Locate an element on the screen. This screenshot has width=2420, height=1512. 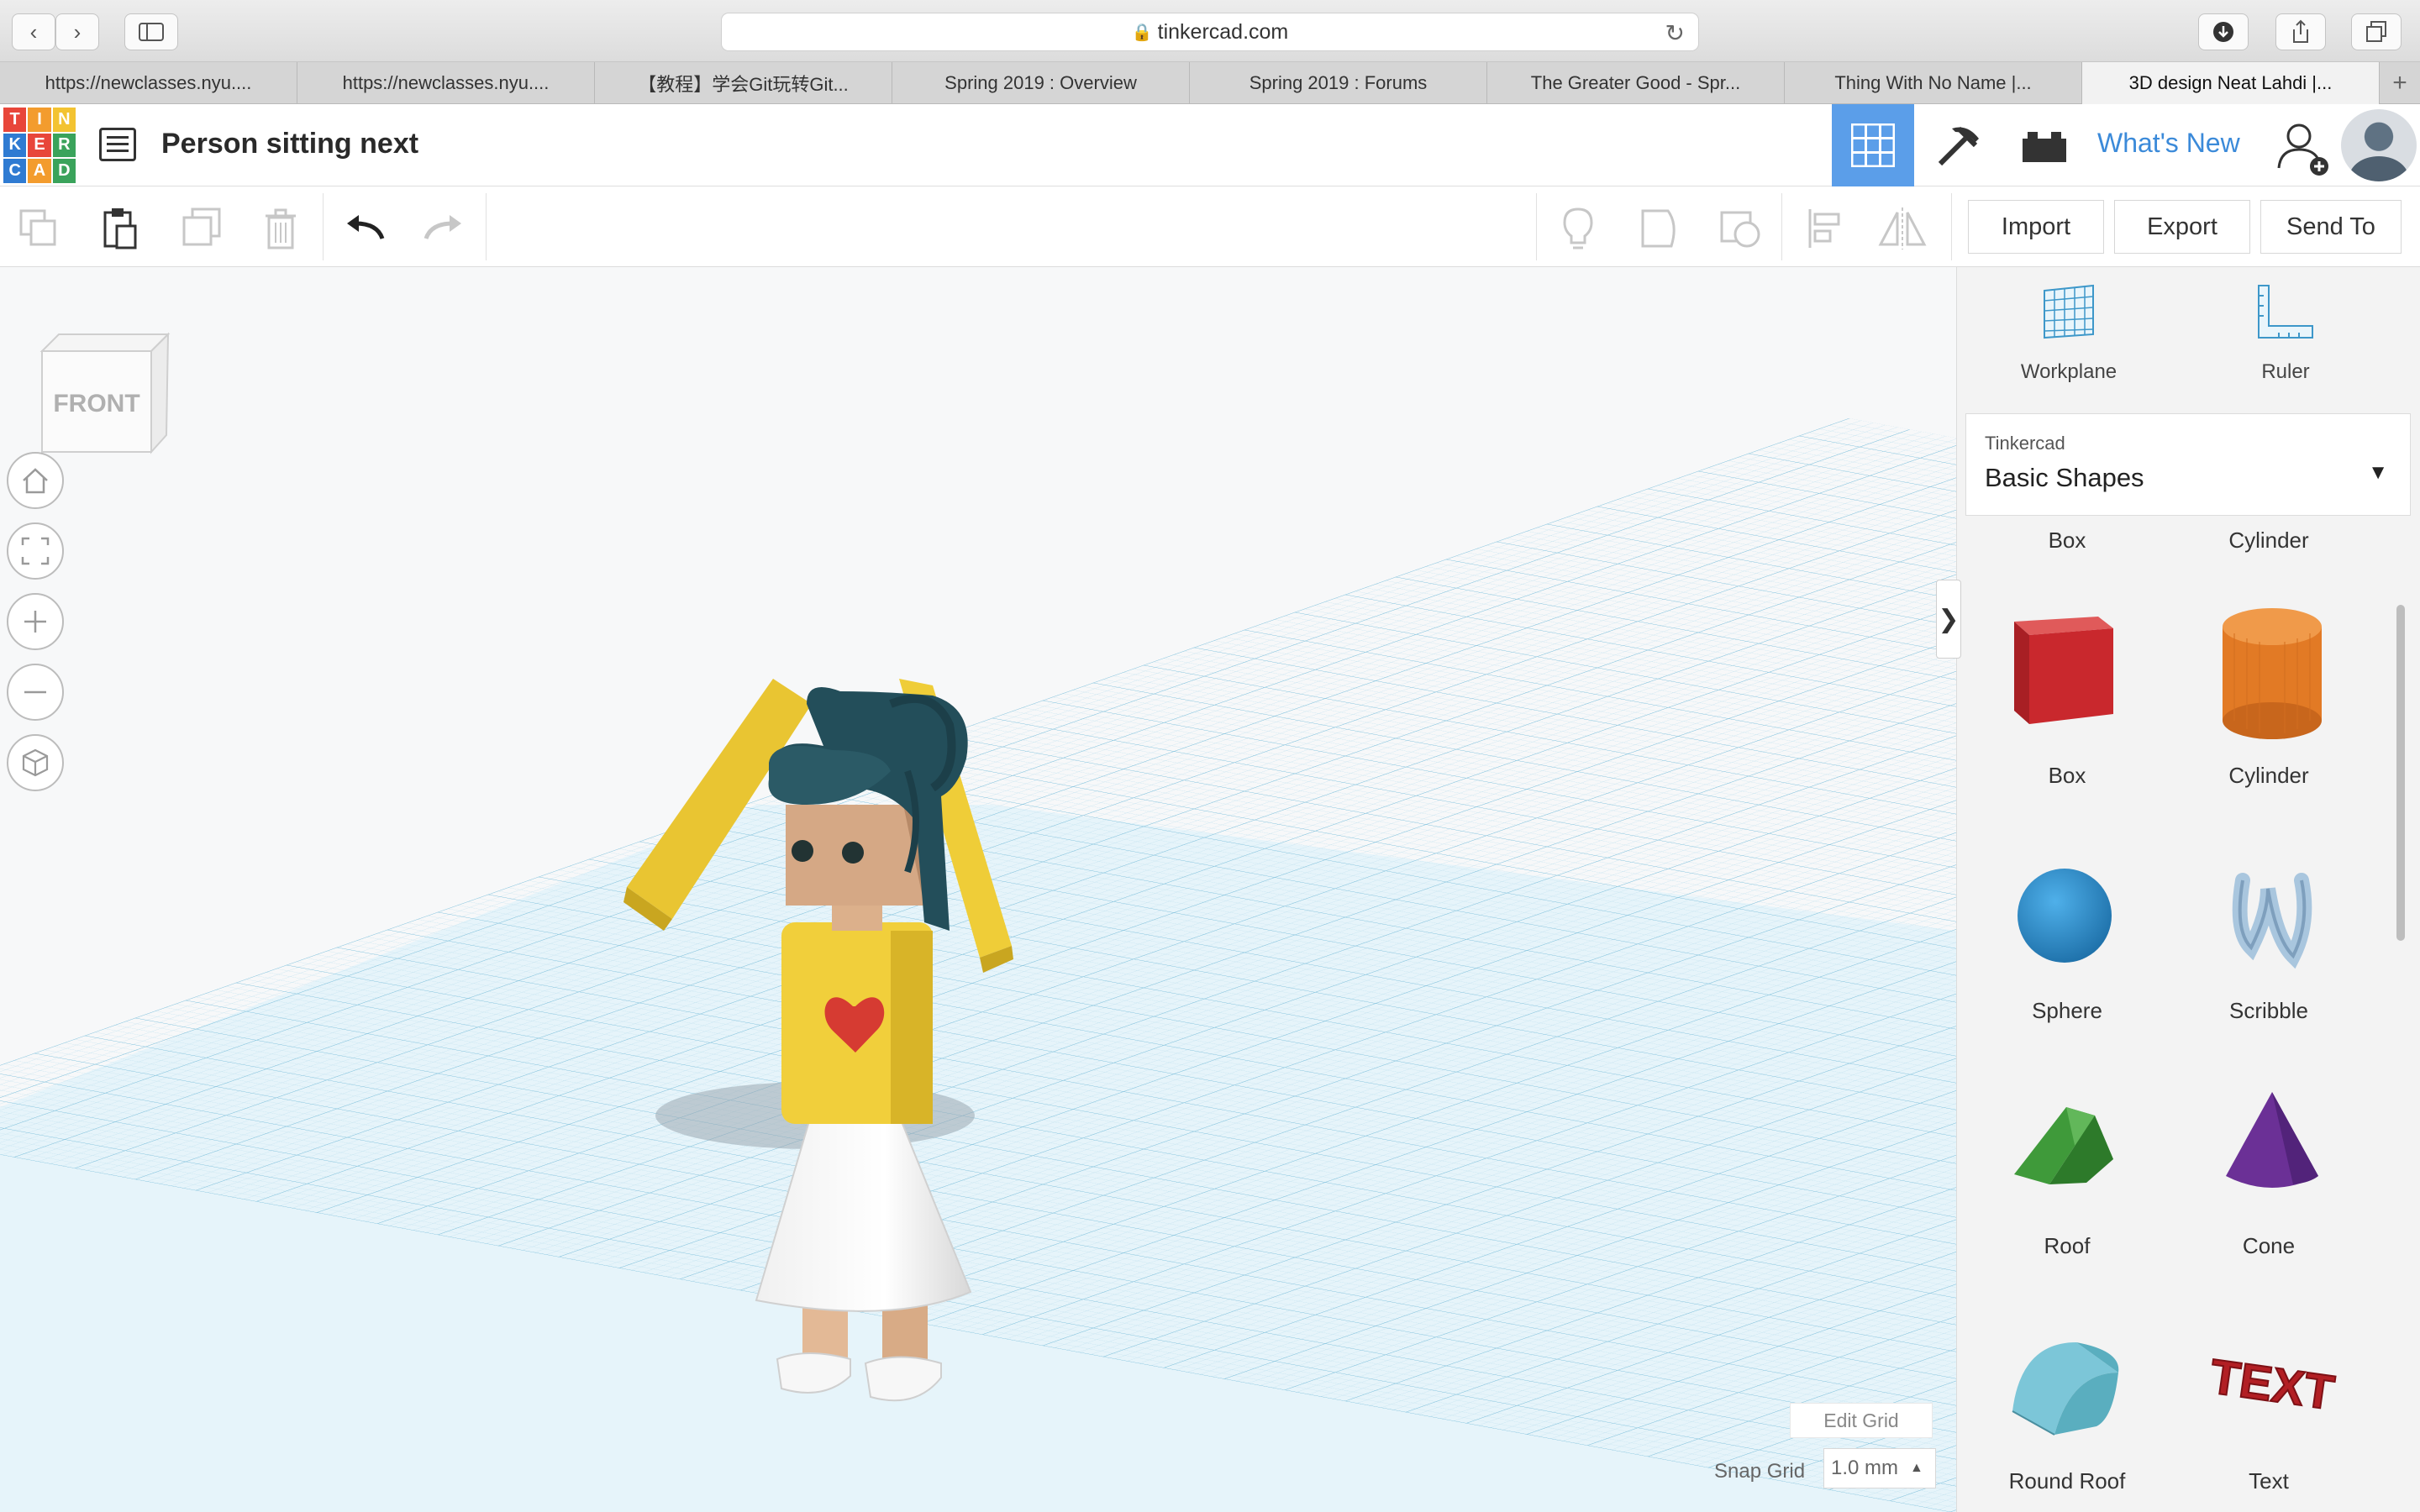
logo-letter: K is located at coordinates (15, 145).